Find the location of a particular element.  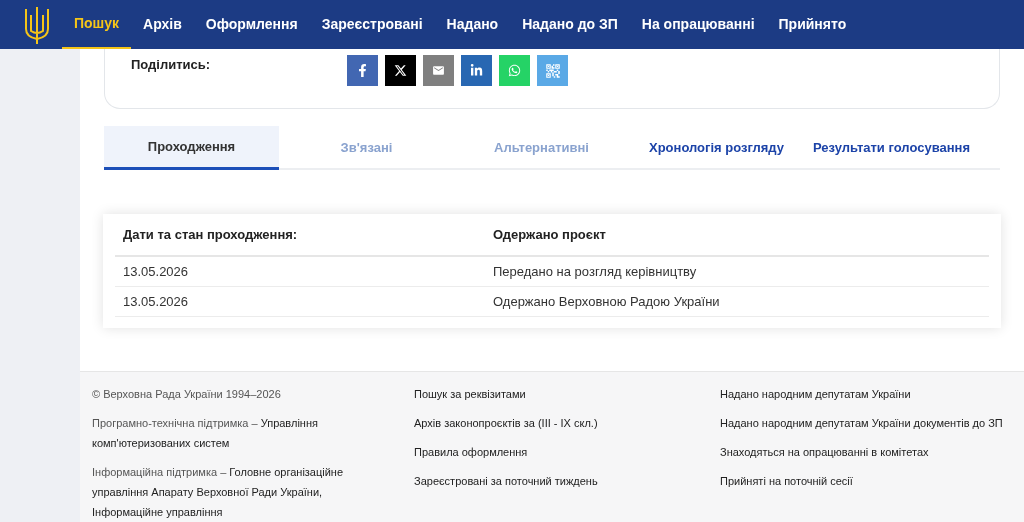

tab: Хронологія розгляду is located at coordinates (716, 148).